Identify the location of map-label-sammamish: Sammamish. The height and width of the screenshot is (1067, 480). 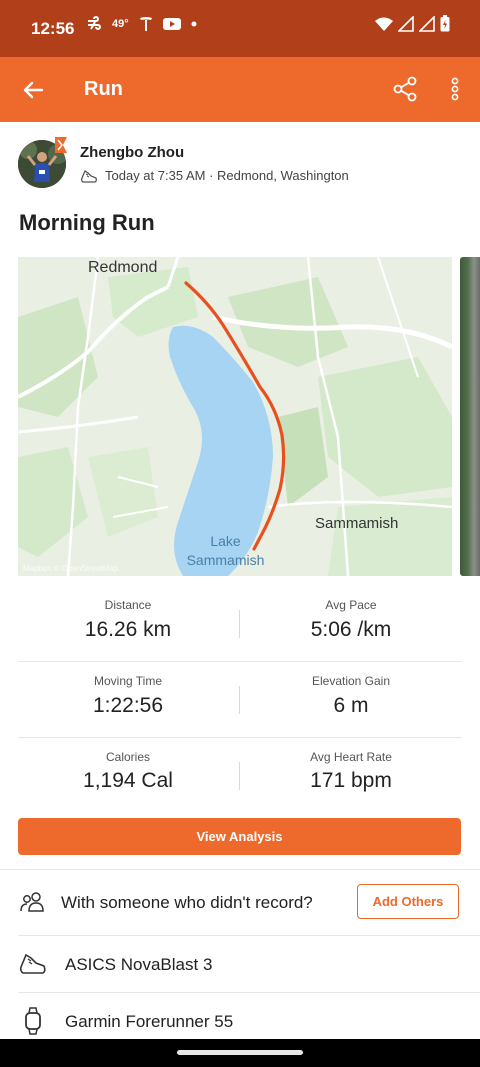
(357, 523).